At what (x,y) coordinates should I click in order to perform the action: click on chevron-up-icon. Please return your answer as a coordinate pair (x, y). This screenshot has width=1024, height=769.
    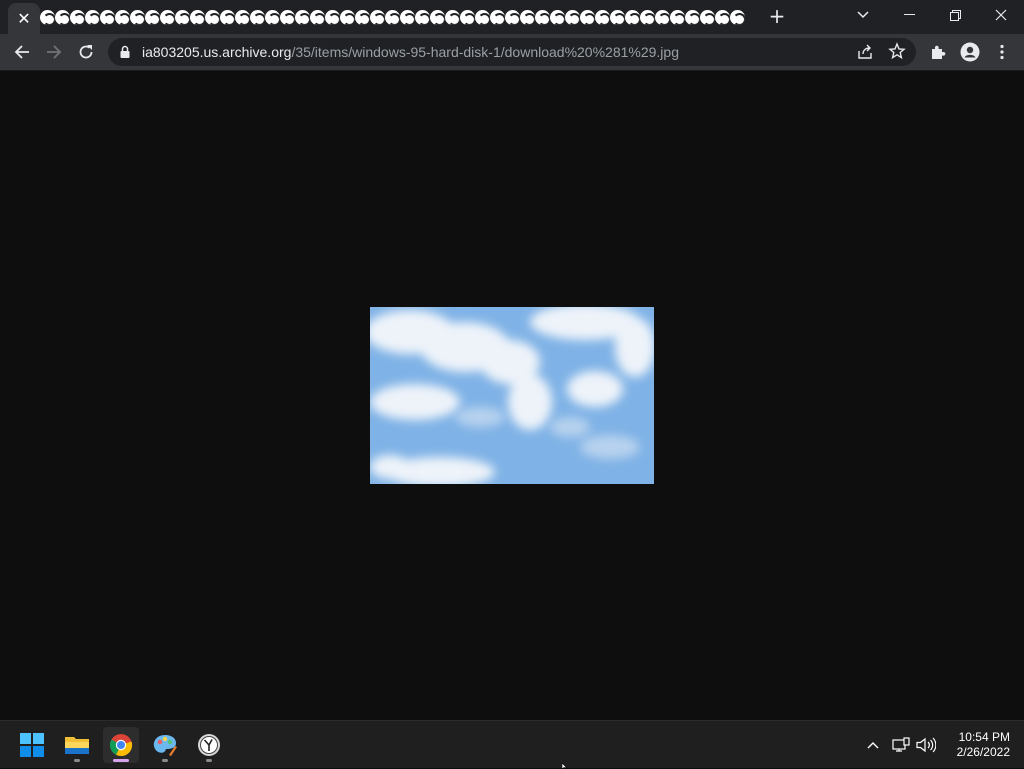
    Looking at the image, I should click on (873, 745).